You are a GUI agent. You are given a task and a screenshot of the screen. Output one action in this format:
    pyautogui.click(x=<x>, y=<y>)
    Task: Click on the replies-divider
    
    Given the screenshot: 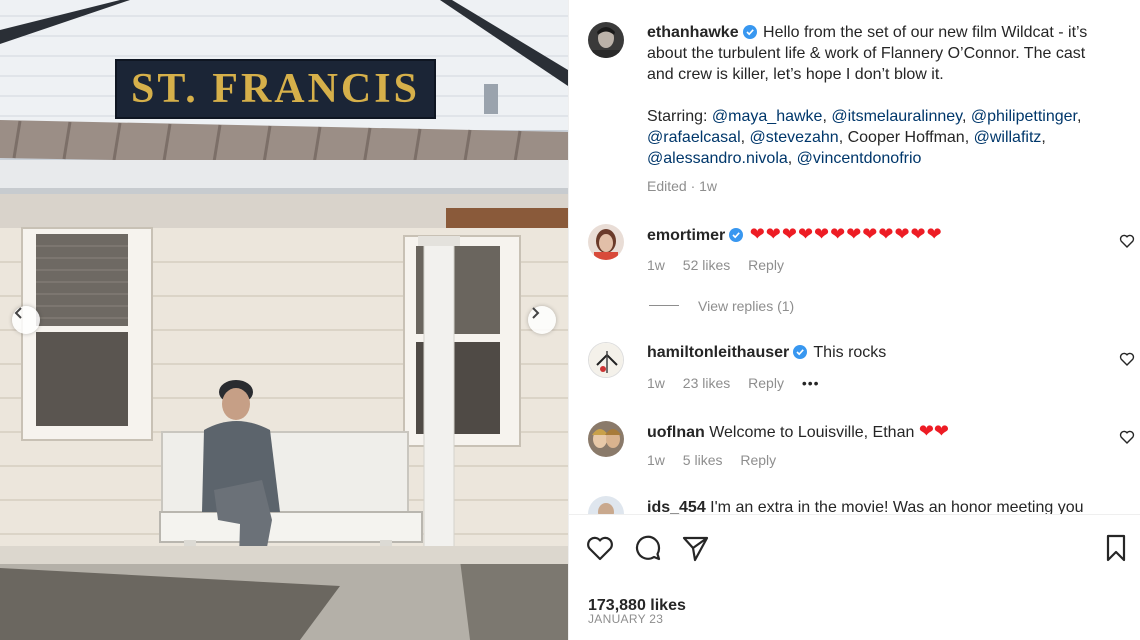 What is the action you would take?
    pyautogui.click(x=664, y=305)
    